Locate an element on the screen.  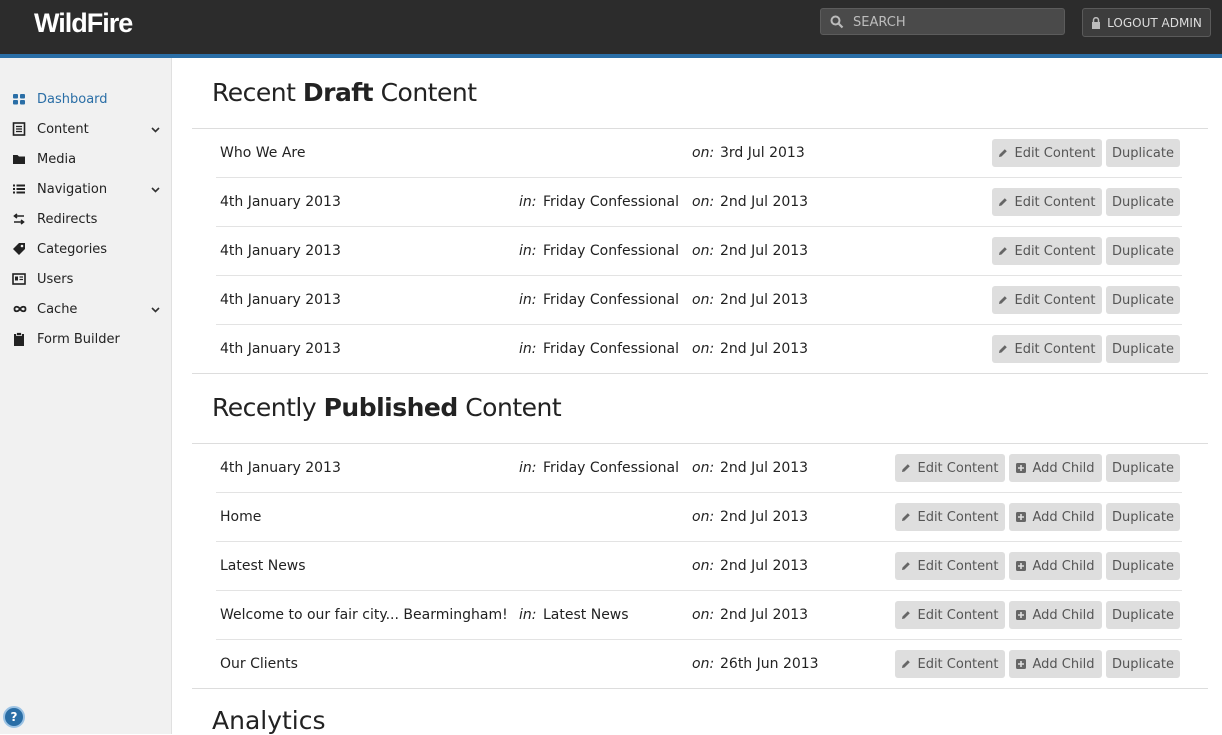
sidebar-item-dashboard: Dashboard is located at coordinates (85, 99).